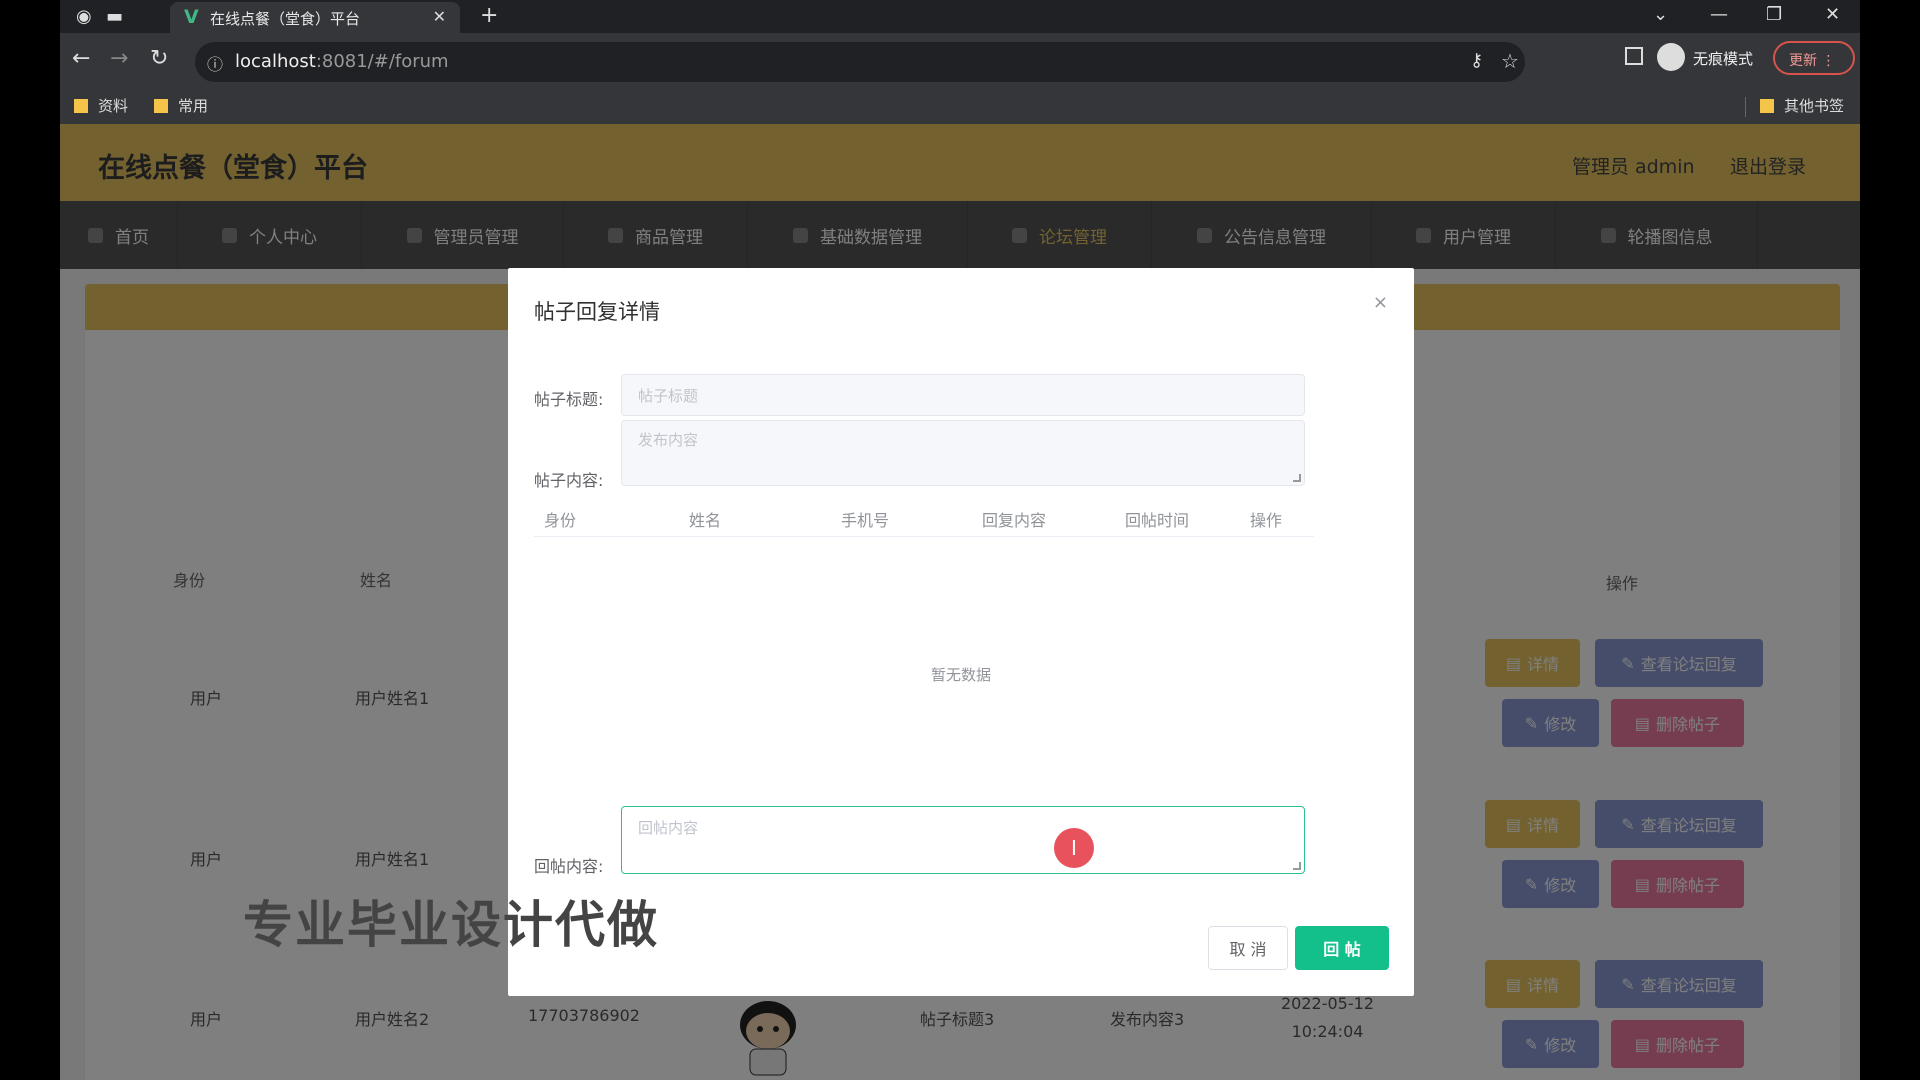 Image resolution: width=1920 pixels, height=1080 pixels. What do you see at coordinates (865, 520) in the screenshot?
I see `reply-col-phone: 手机号` at bounding box center [865, 520].